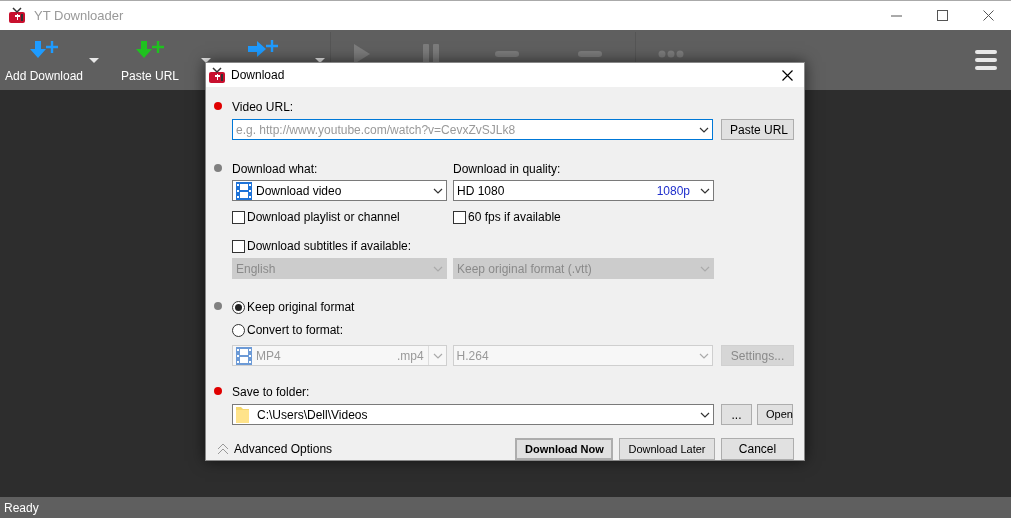  What do you see at coordinates (258, 75) in the screenshot?
I see `dialog-title: Download` at bounding box center [258, 75].